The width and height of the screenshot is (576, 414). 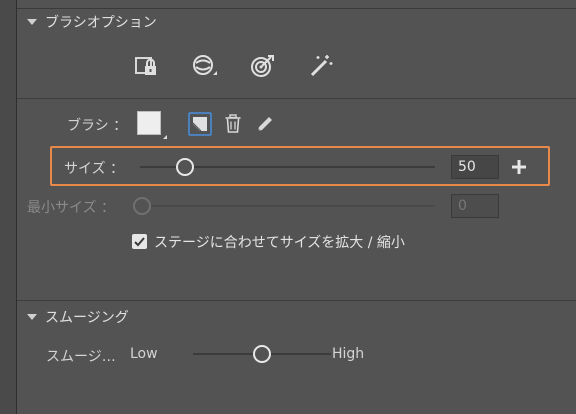 What do you see at coordinates (519, 167) in the screenshot?
I see `plus-icon` at bounding box center [519, 167].